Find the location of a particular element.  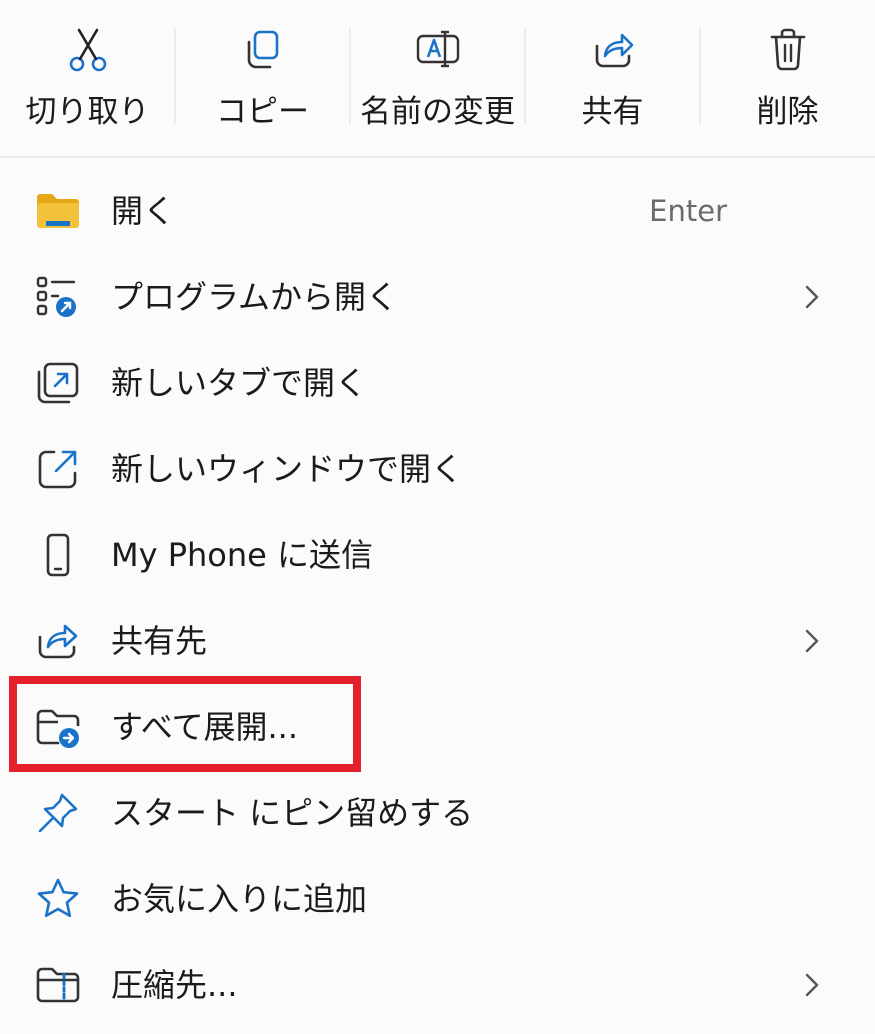

copy-icon is located at coordinates (262, 49).